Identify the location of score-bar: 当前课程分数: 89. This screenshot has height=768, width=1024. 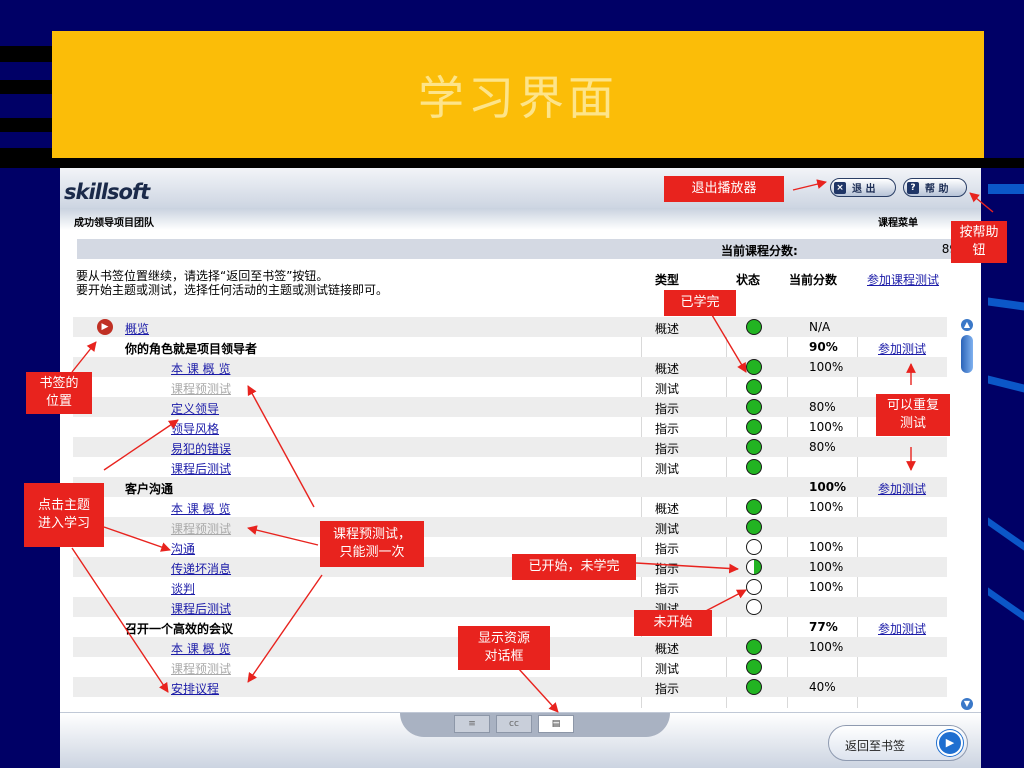
(517, 249).